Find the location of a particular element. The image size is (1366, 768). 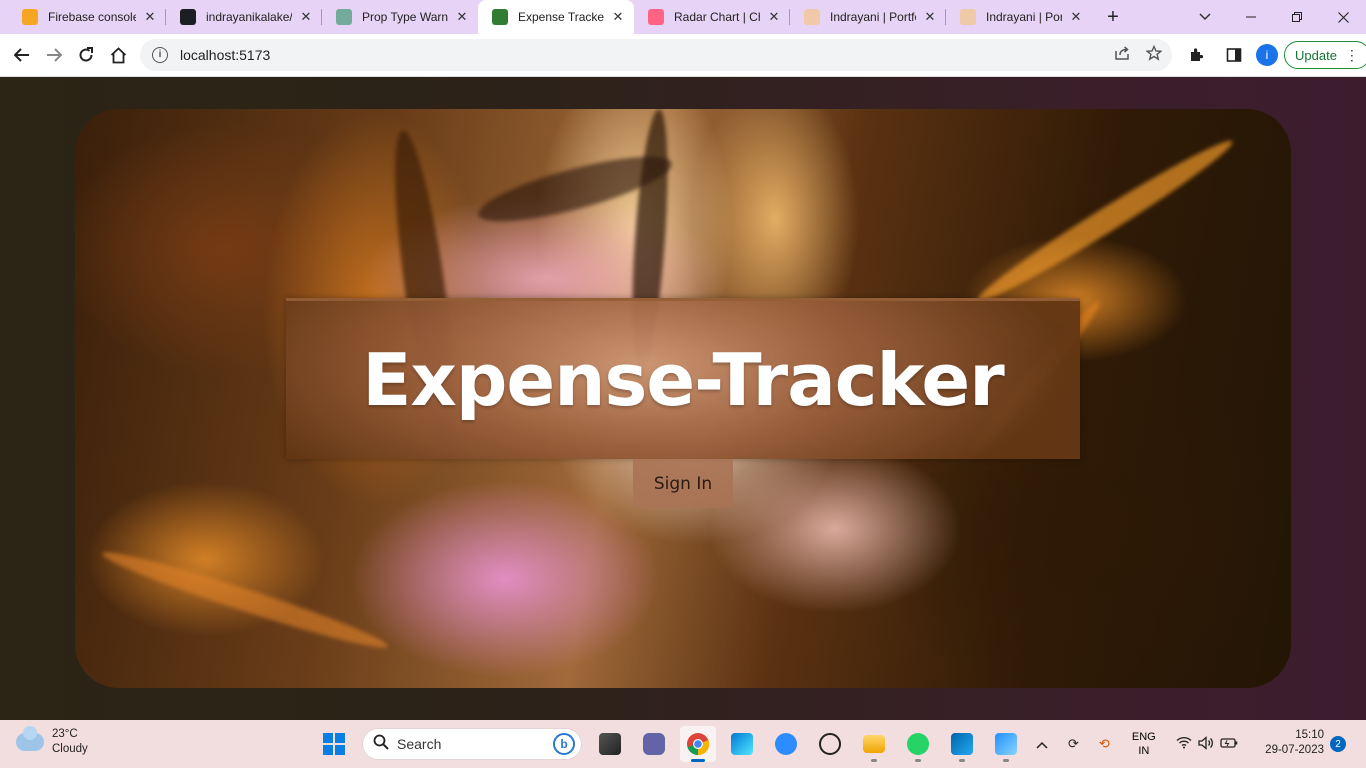

site-info-icon: i is located at coordinates (160, 55).